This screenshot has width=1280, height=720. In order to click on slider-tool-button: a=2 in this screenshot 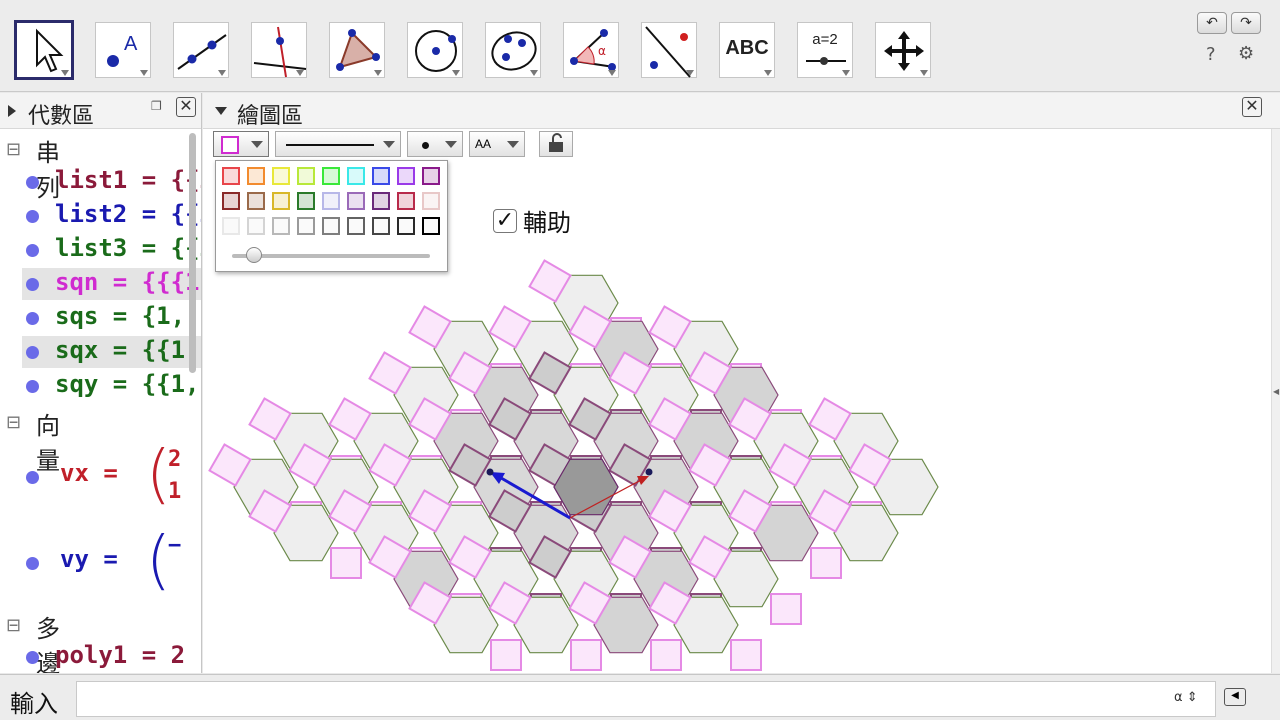, I will do `click(825, 50)`.